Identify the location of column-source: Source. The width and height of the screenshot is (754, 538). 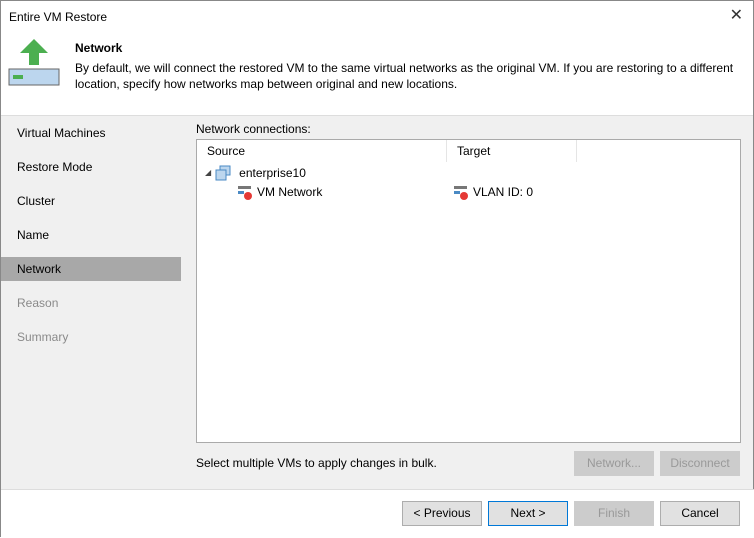
(322, 151).